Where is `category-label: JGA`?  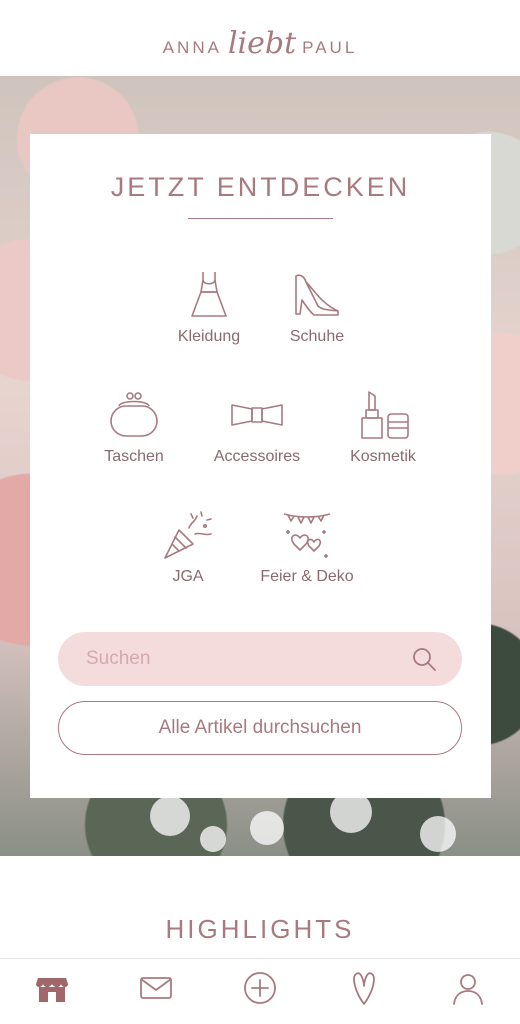 category-label: JGA is located at coordinates (188, 576).